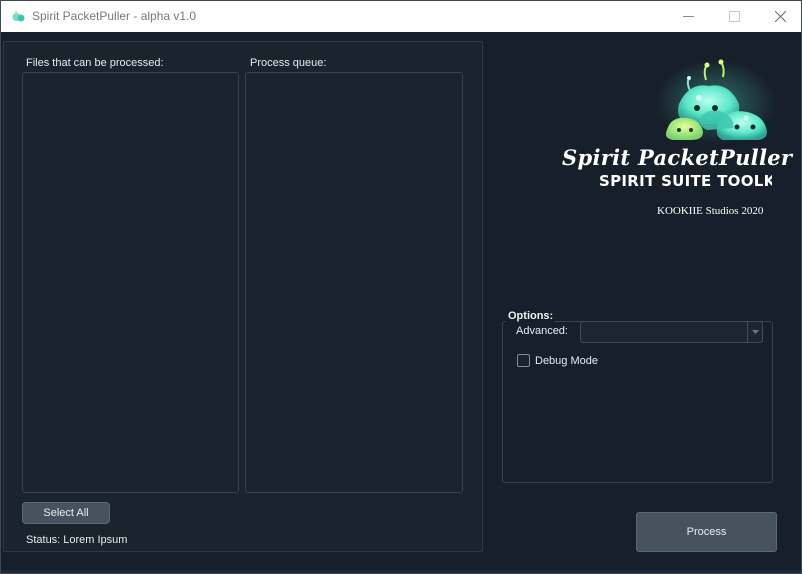 The image size is (802, 574). What do you see at coordinates (66, 513) in the screenshot?
I see `select-all-button: Select All` at bounding box center [66, 513].